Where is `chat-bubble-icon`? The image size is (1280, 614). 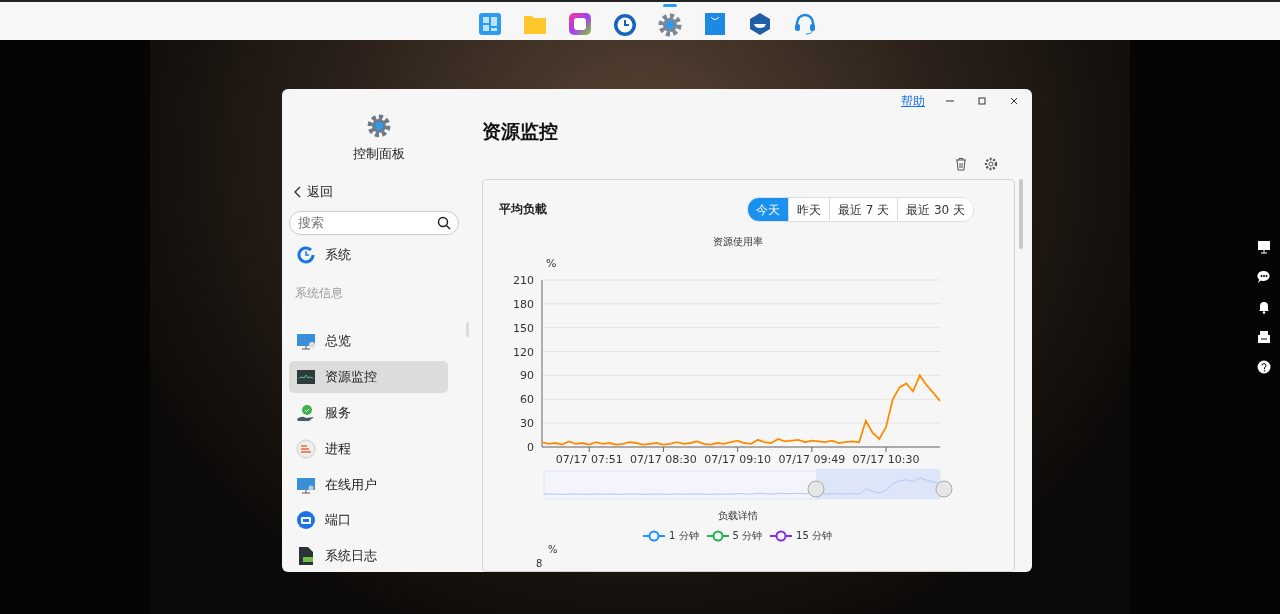 chat-bubble-icon is located at coordinates (1264, 277).